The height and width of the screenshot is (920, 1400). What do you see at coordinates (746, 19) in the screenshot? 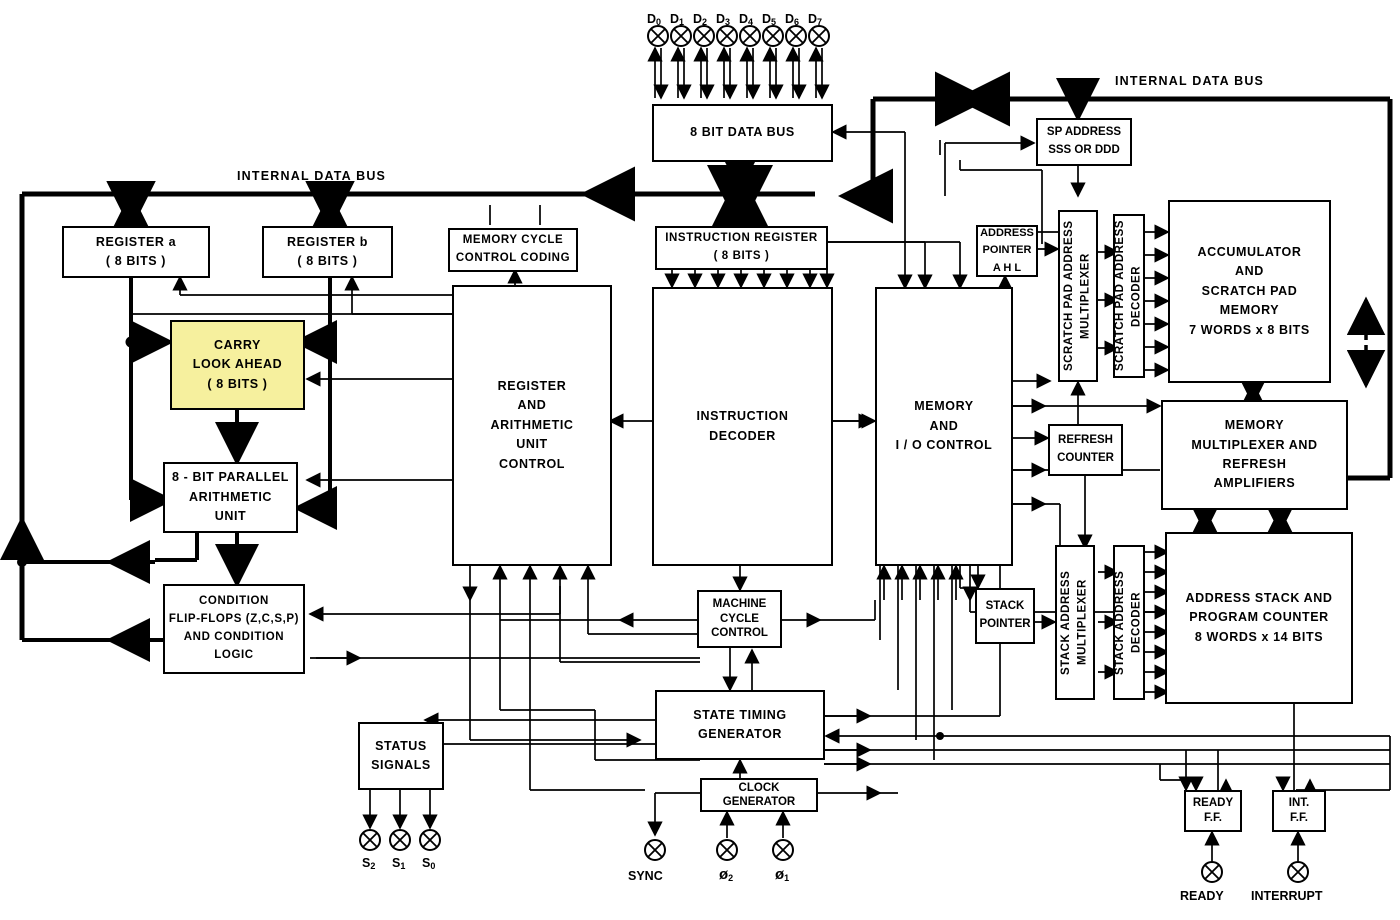
I see `pin-label-d4: D4` at bounding box center [746, 19].